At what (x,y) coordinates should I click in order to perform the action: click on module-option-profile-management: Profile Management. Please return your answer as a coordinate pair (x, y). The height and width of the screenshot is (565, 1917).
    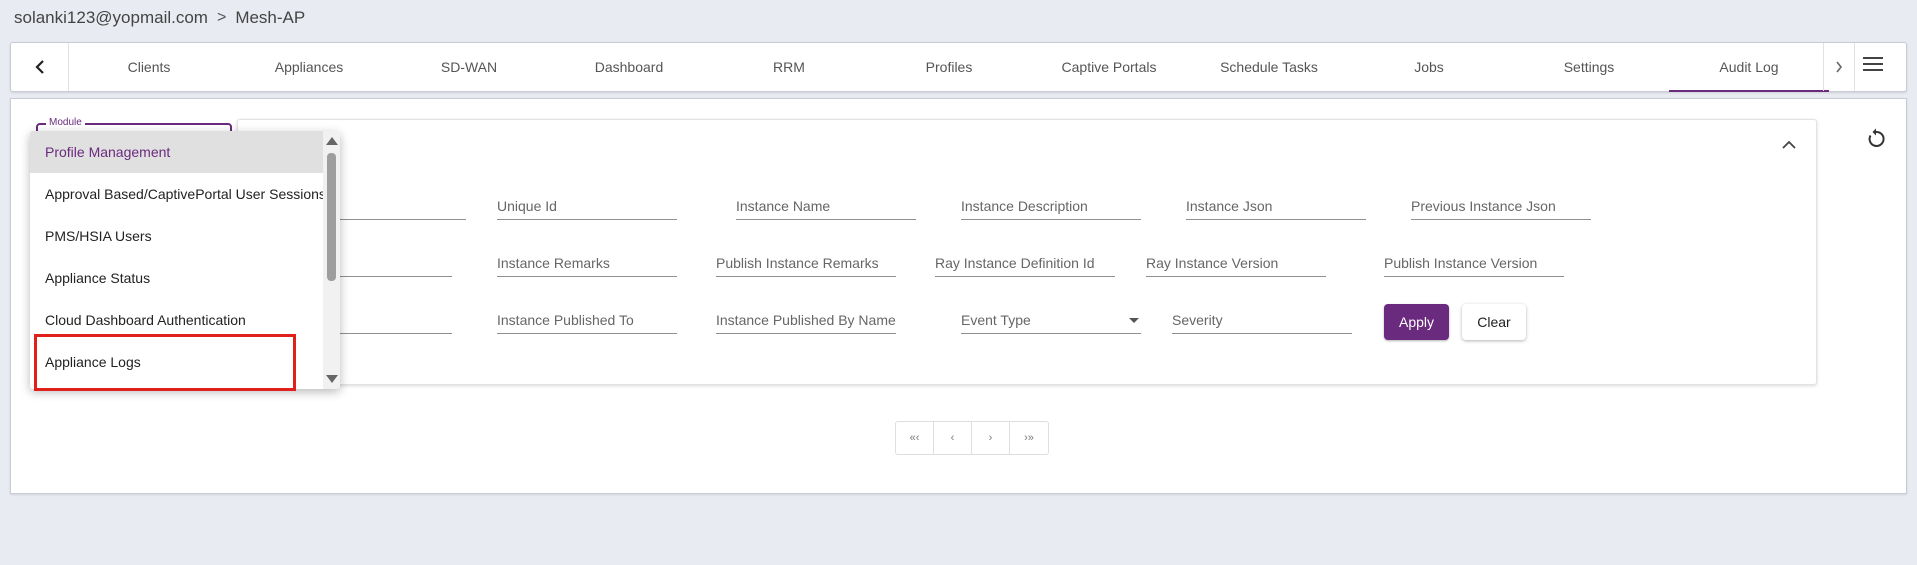
    Looking at the image, I should click on (176, 152).